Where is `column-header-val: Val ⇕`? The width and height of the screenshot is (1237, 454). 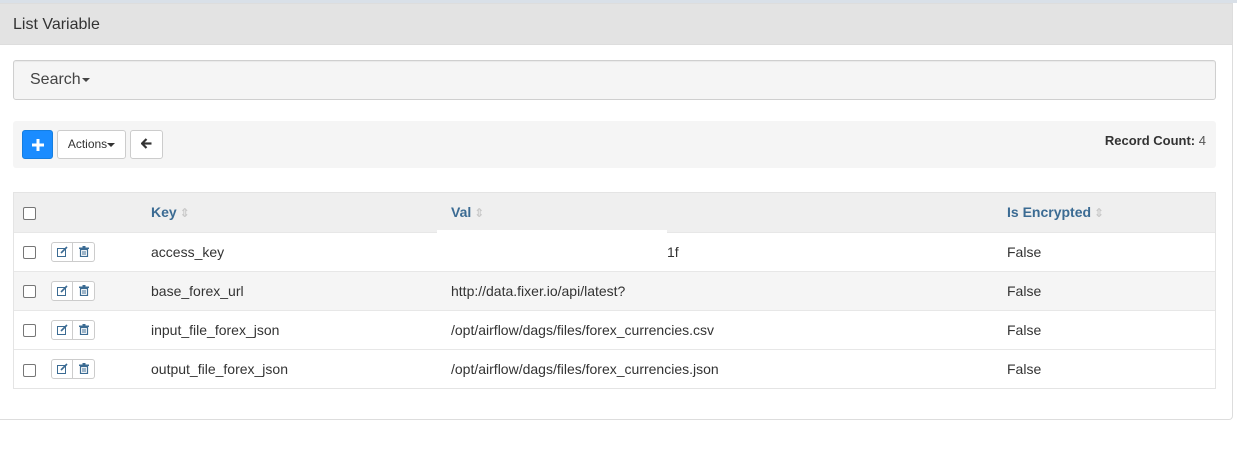
column-header-val: Val ⇕ is located at coordinates (729, 212).